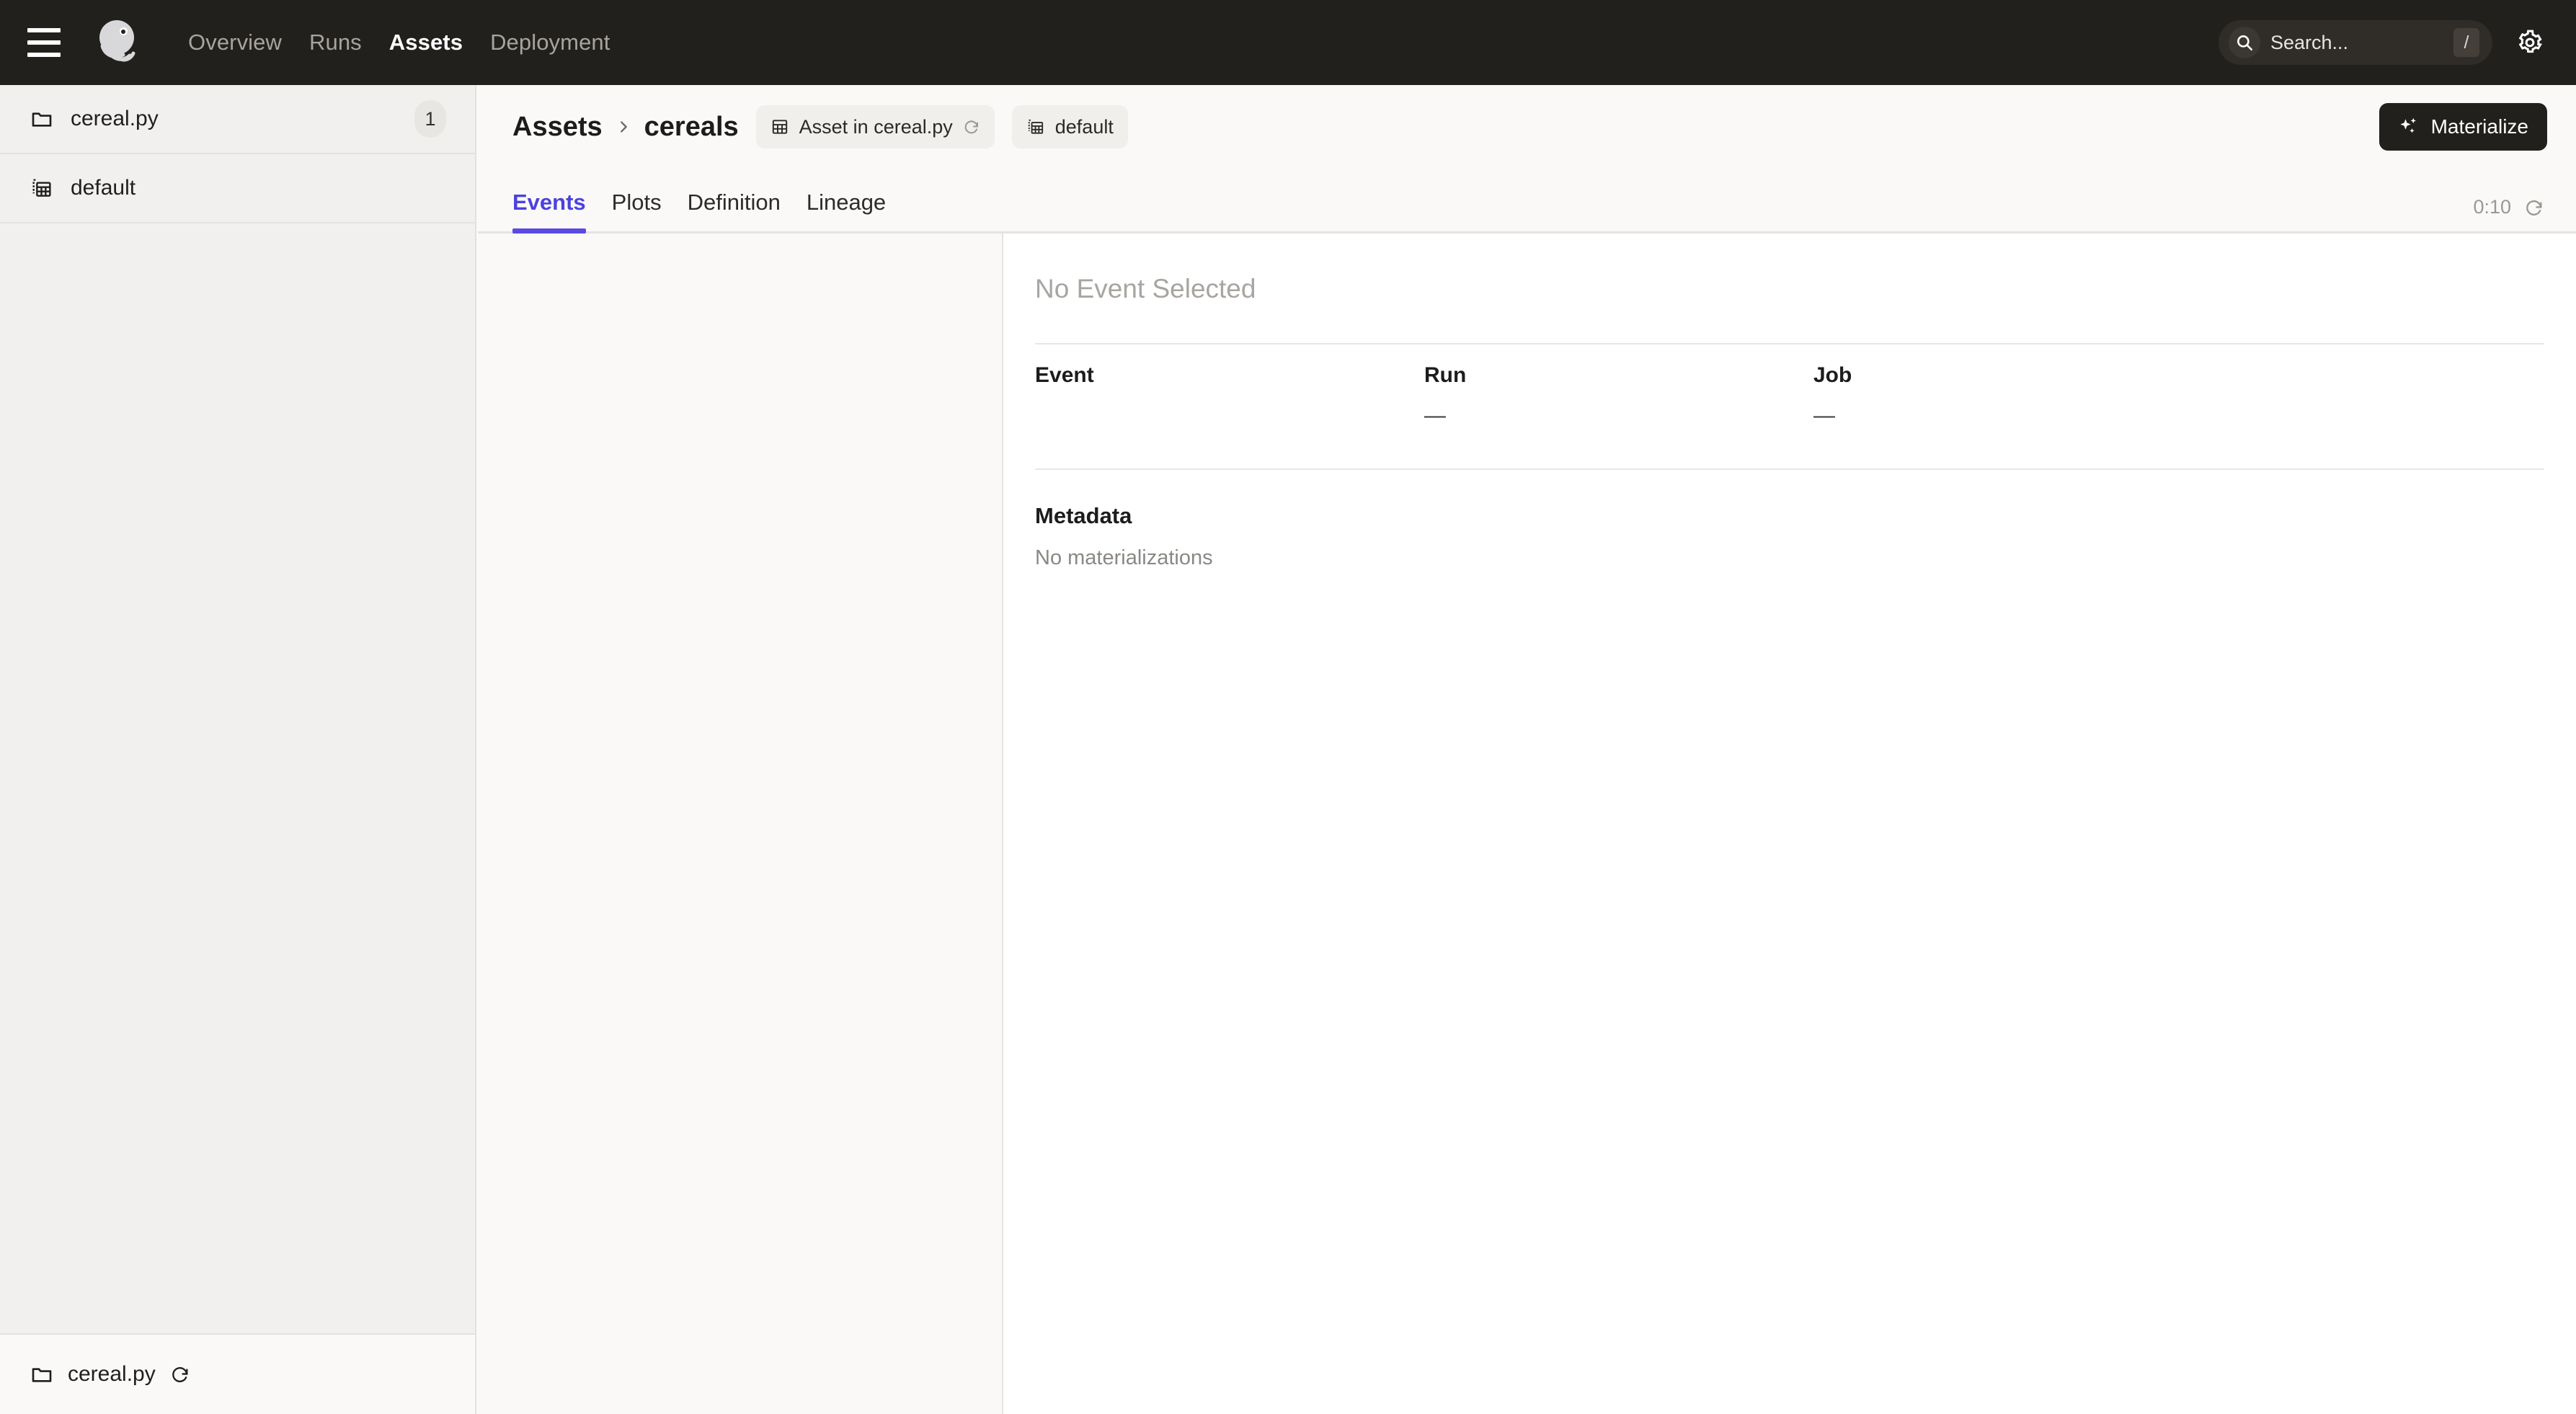 The width and height of the screenshot is (2576, 1414). I want to click on refresh-countdown: 0:10, so click(2508, 207).